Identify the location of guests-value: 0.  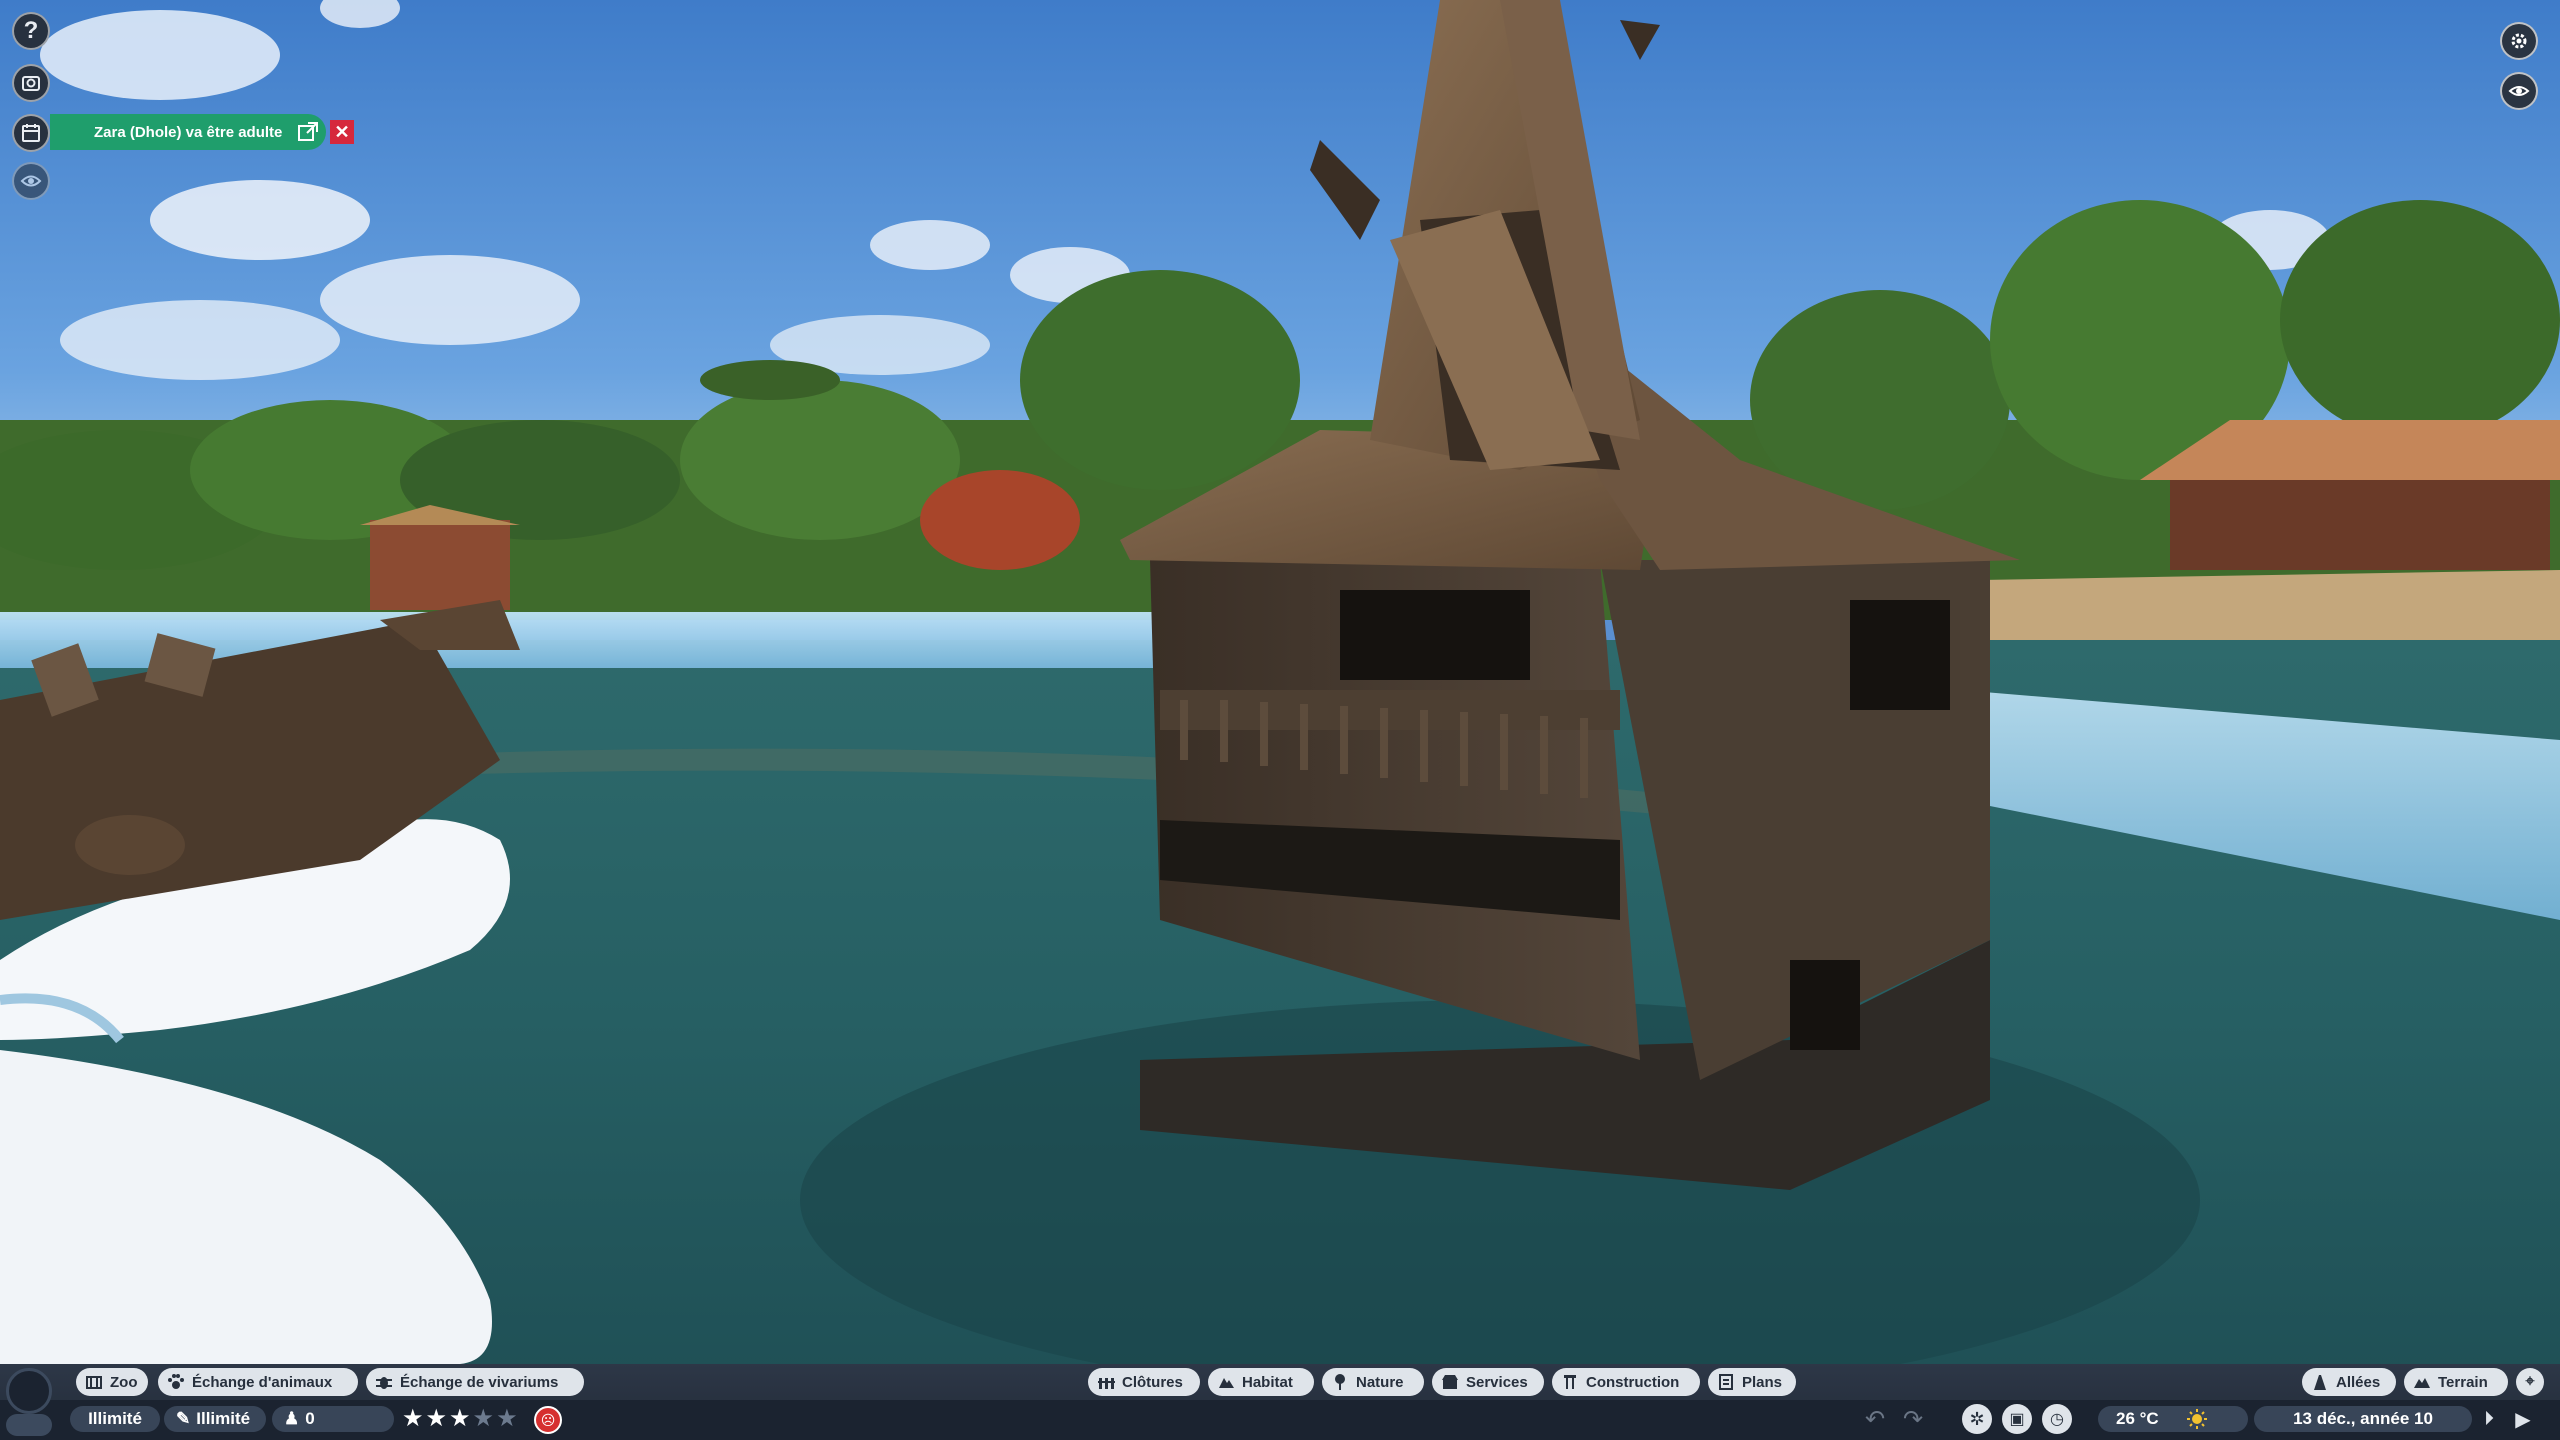
(310, 1418).